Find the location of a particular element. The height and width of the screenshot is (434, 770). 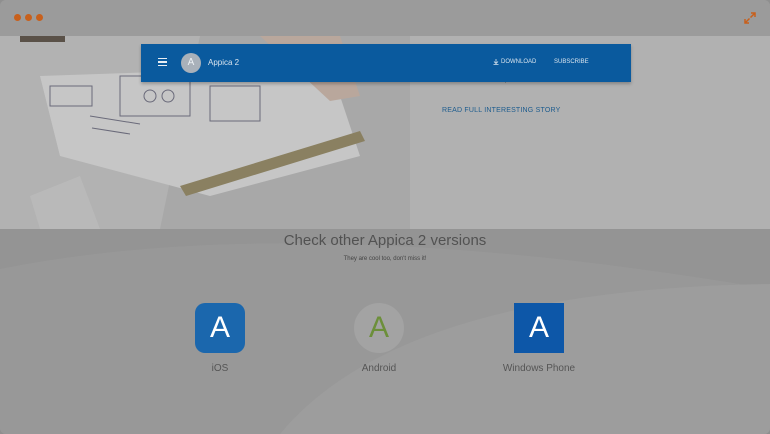

window-chrome is located at coordinates (385, 18).